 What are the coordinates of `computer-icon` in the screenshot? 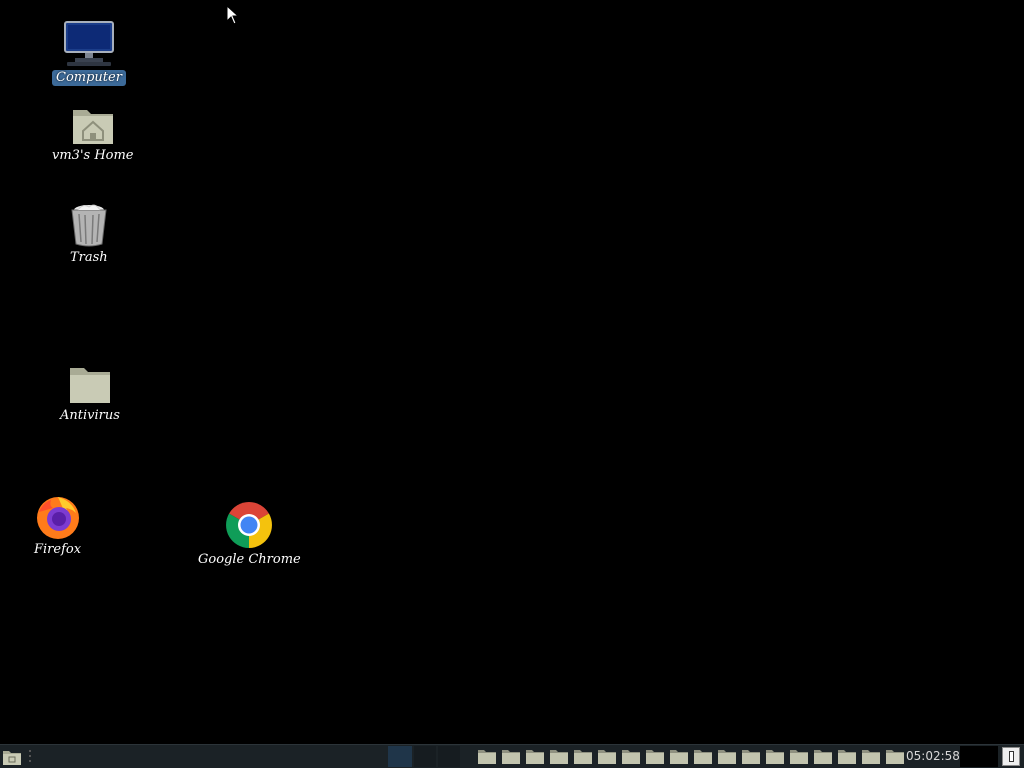 It's located at (88, 43).